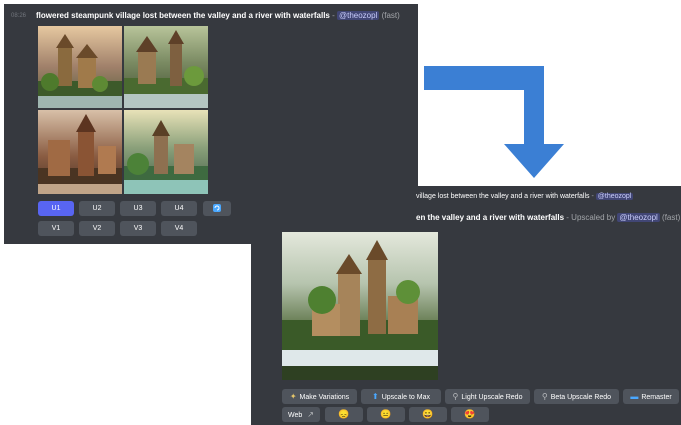 The image size is (681, 425). I want to click on grid-image-2-art, so click(166, 69).